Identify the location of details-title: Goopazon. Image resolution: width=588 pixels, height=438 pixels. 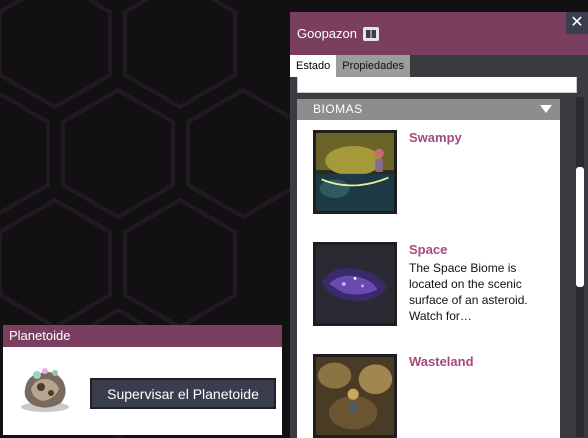
(327, 33).